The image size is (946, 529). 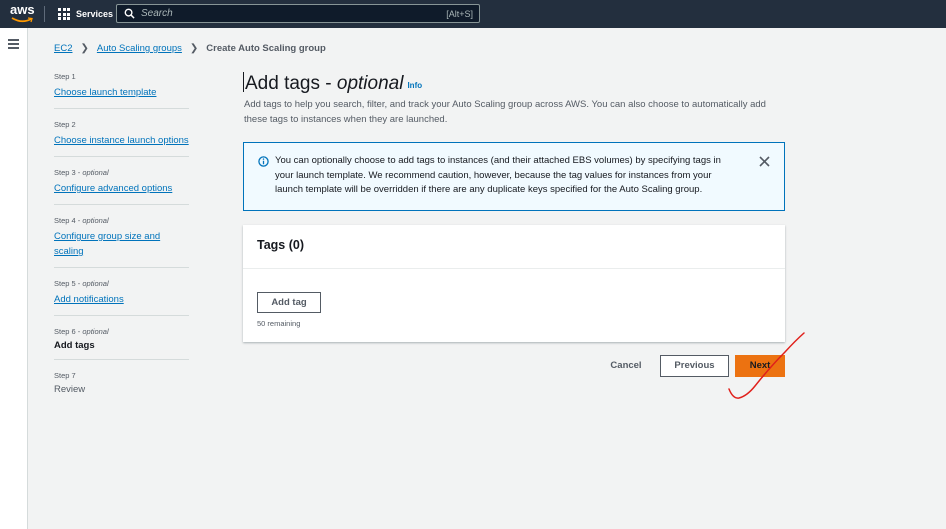 I want to click on tags-panel-header: Tags (0), so click(x=514, y=247).